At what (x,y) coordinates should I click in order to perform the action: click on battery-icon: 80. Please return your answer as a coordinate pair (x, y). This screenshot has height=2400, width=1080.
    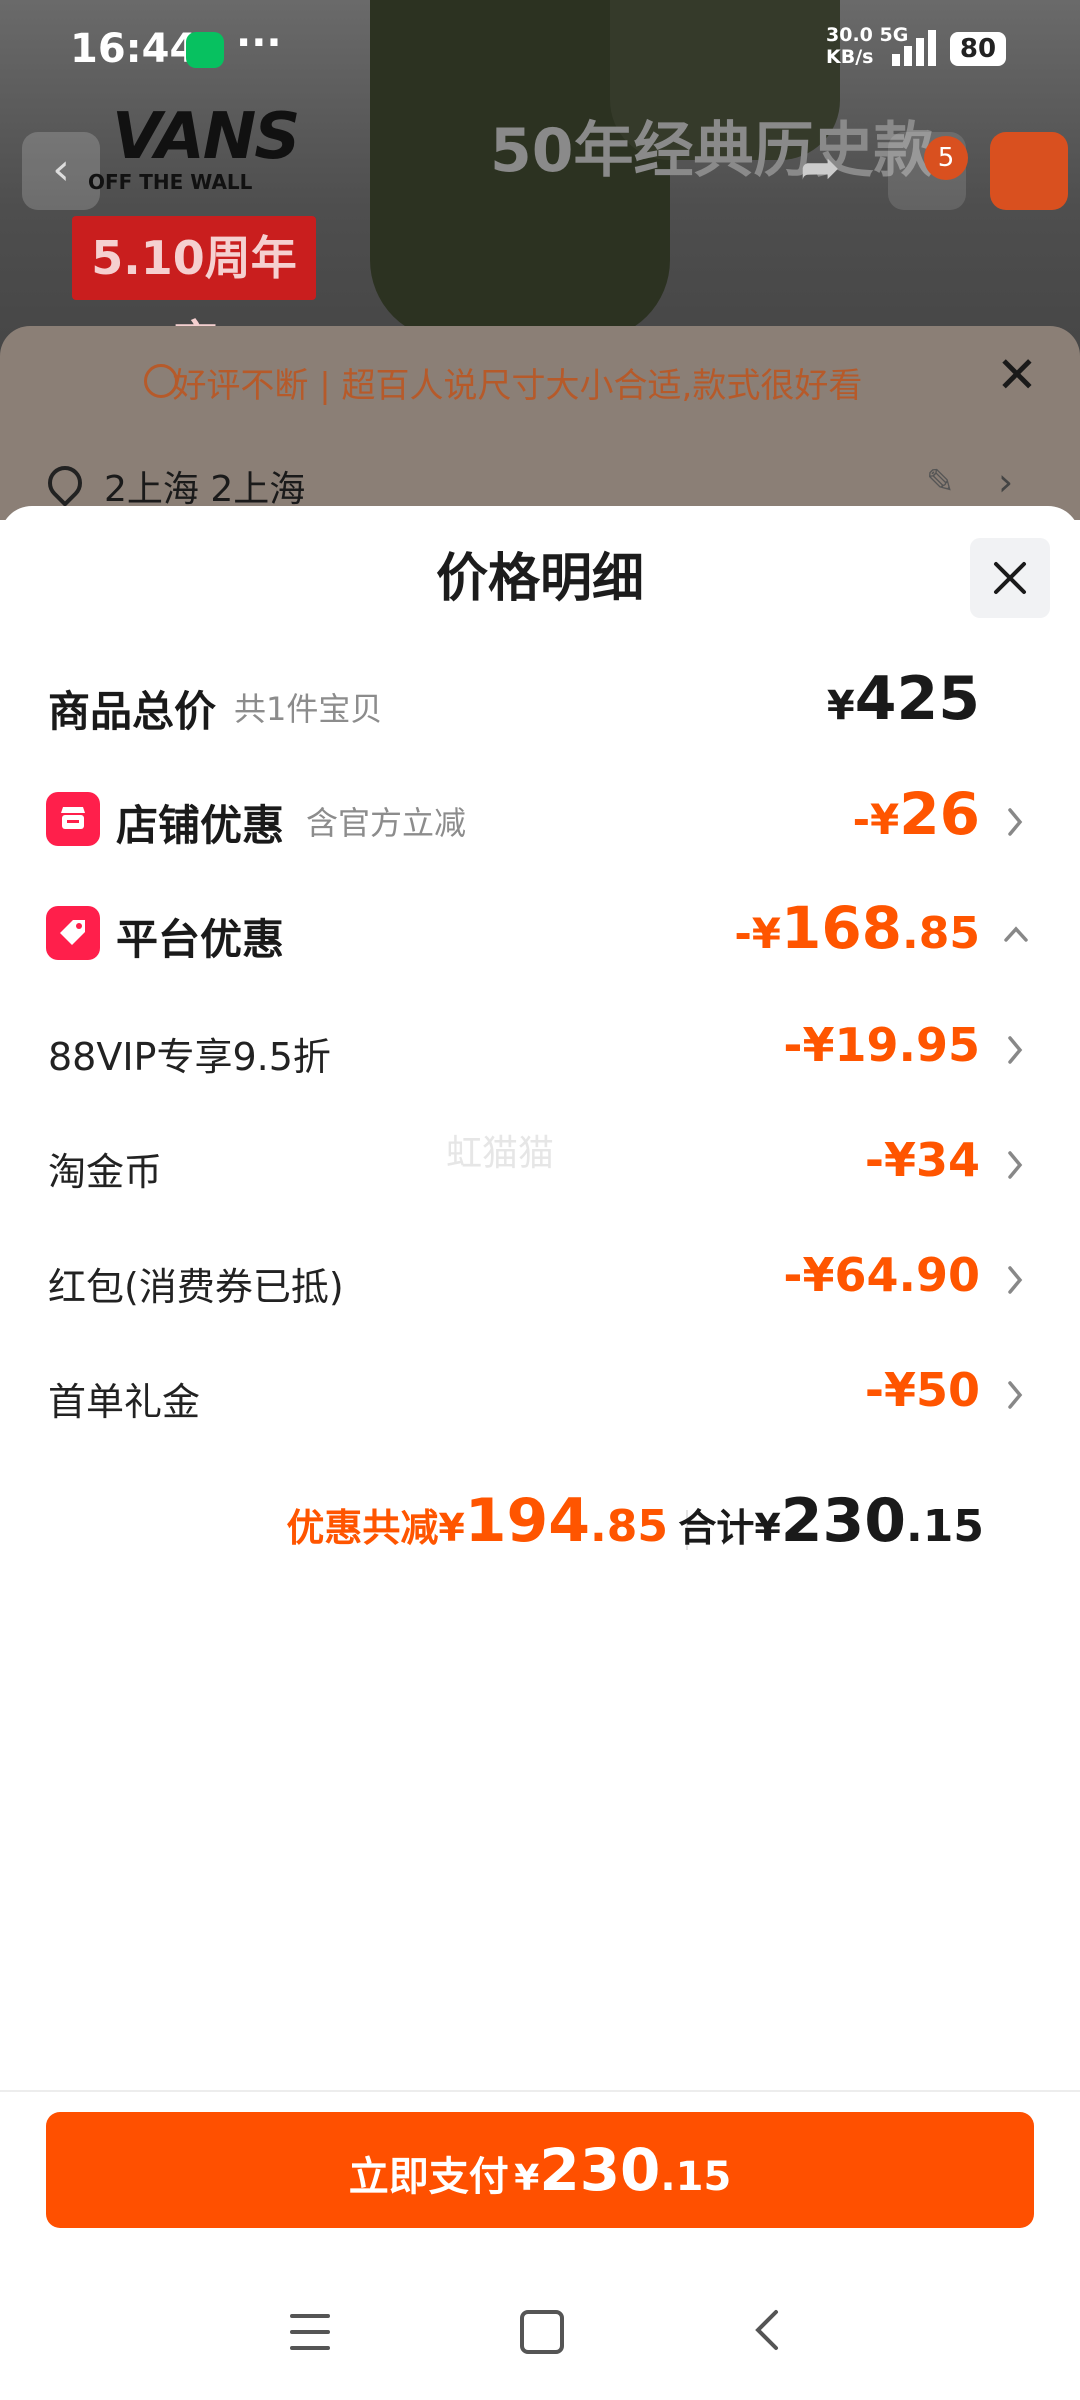
    Looking at the image, I should click on (978, 49).